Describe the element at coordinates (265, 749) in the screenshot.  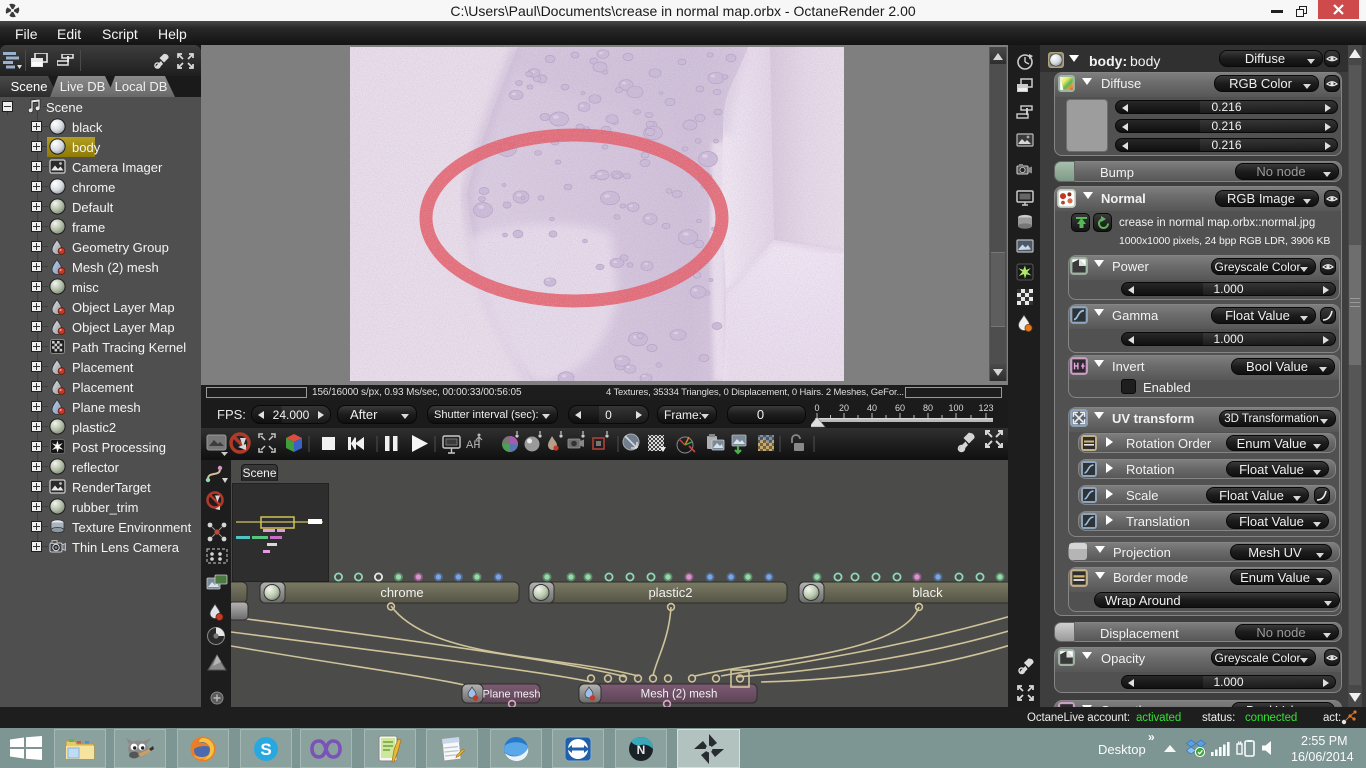
I see `svg-text: S` at that location.